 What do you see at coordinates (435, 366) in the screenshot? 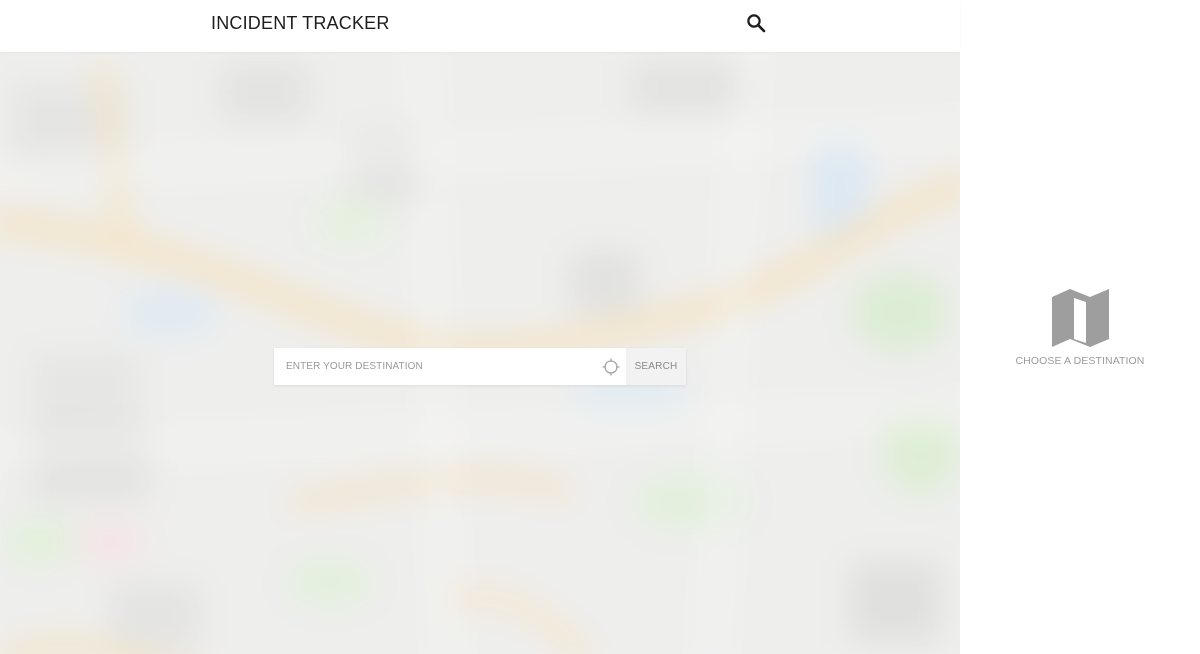
I see `destination-input` at bounding box center [435, 366].